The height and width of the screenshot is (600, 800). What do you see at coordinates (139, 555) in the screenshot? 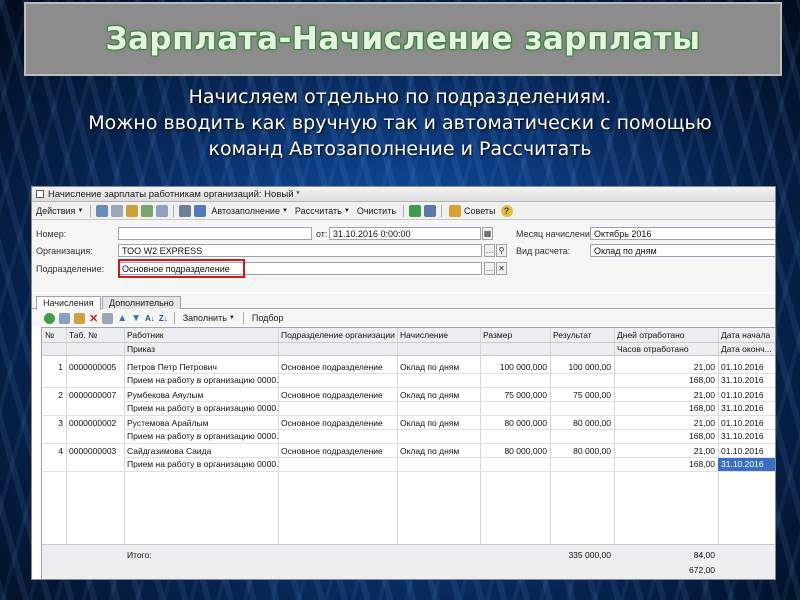
I see `total-label: Итого:` at bounding box center [139, 555].